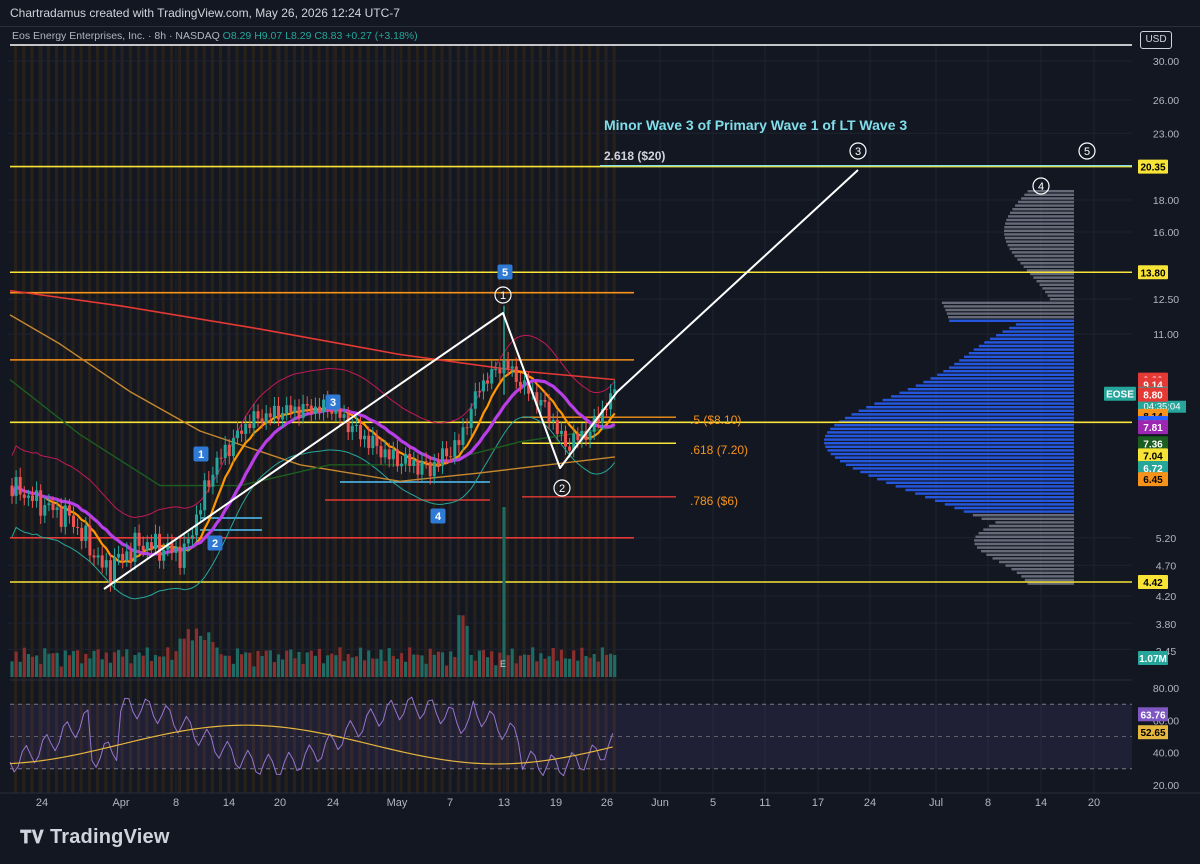  Describe the element at coordinates (1152, 715) in the screenshot. I see `rsi-value-label: 63.76` at that location.